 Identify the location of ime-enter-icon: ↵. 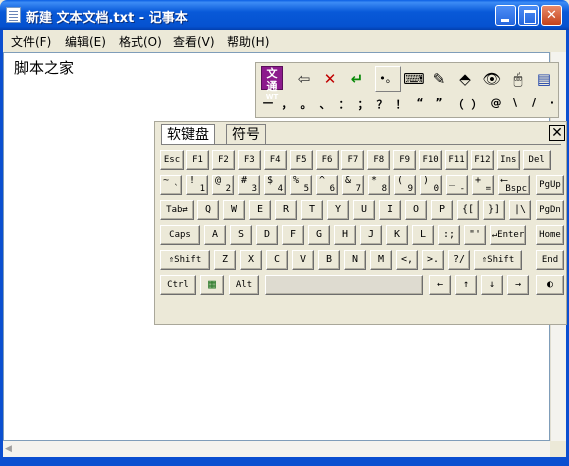
(357, 79).